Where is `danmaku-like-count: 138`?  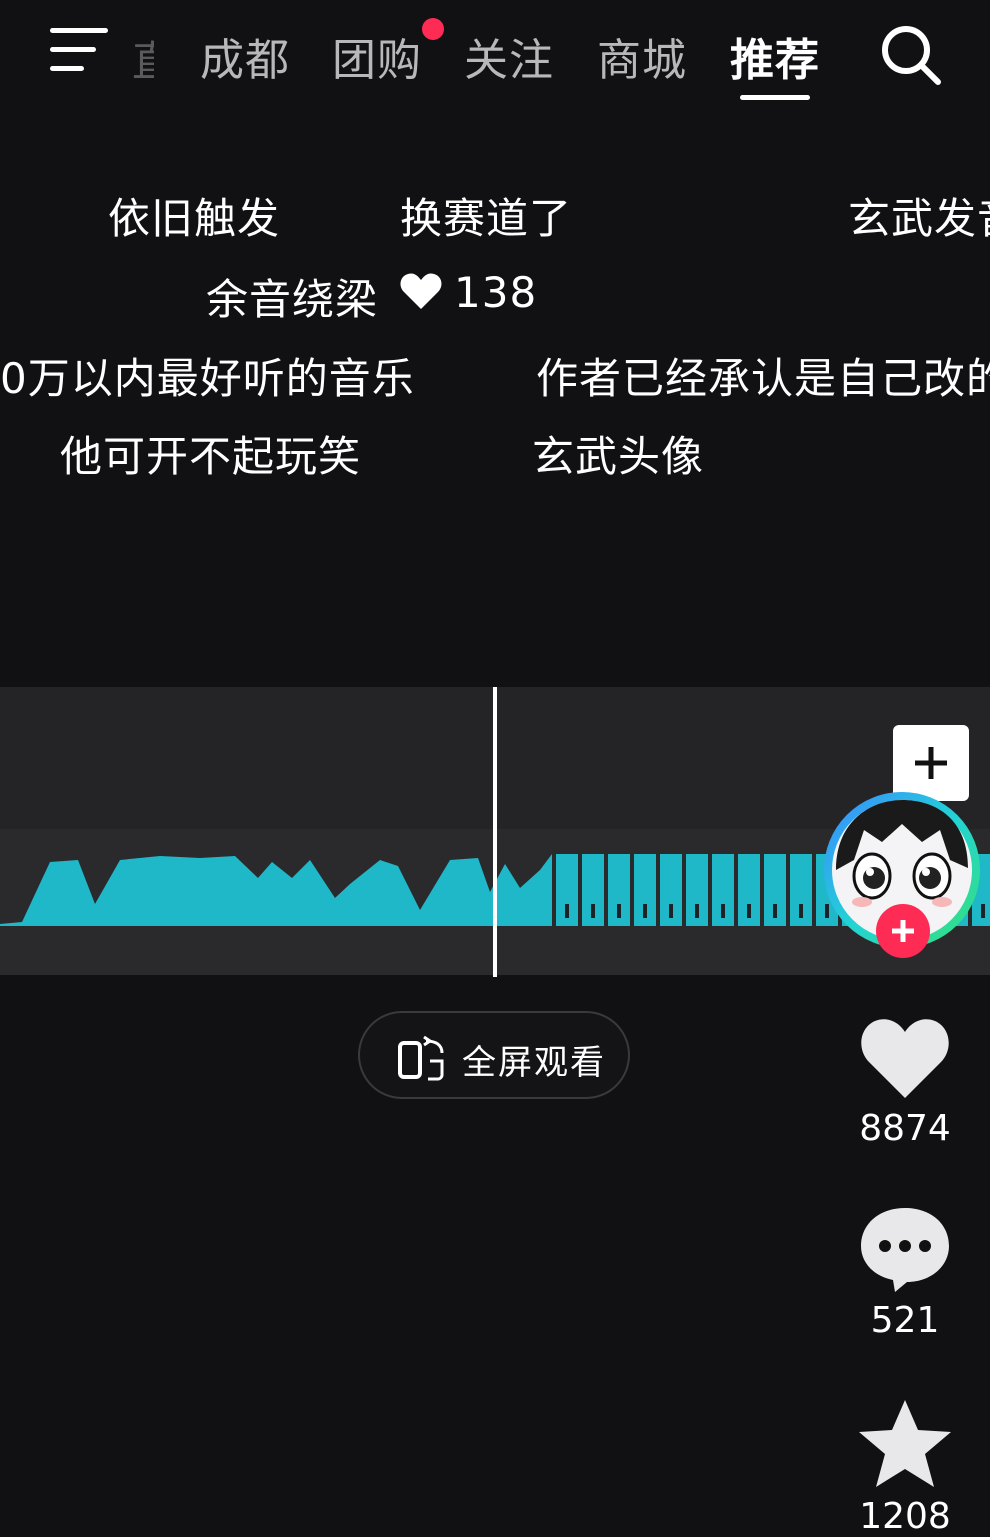
danmaku-like-count: 138 is located at coordinates (496, 292).